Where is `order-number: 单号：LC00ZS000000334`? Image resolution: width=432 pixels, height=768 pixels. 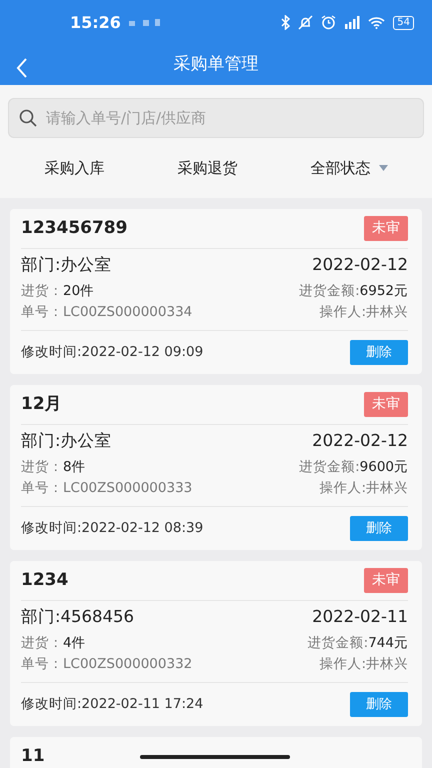 order-number: 单号：LC00ZS000000334 is located at coordinates (106, 312).